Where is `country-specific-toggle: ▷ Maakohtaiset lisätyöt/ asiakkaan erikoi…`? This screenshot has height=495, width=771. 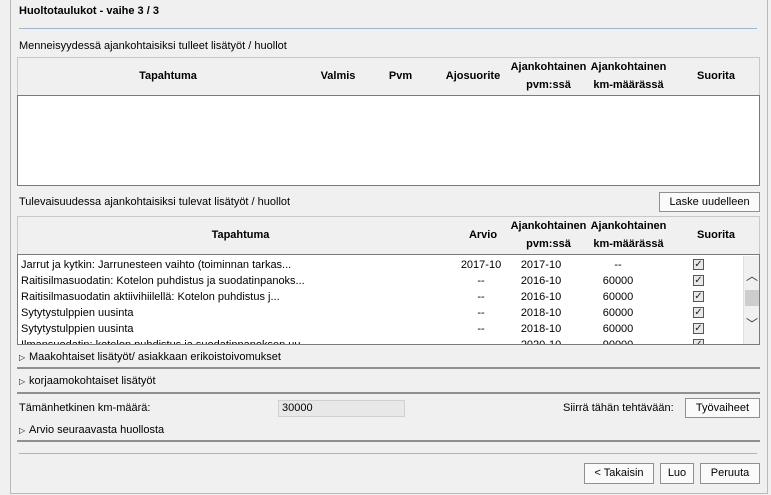
country-specific-toggle: ▷ Maakohtaiset lisätyöt/ asiakkaan erikoi… is located at coordinates (150, 357).